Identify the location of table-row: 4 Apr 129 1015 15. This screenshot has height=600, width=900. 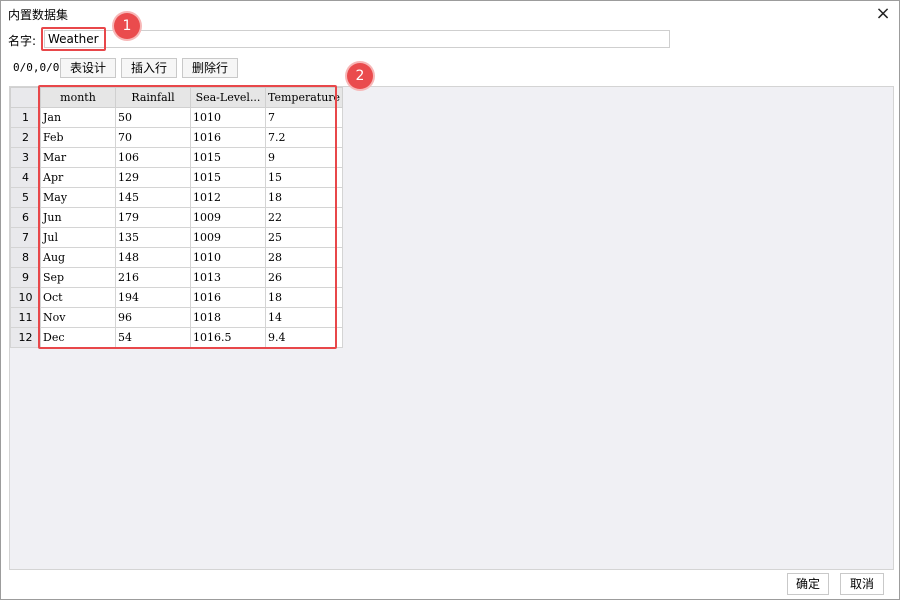
(177, 177).